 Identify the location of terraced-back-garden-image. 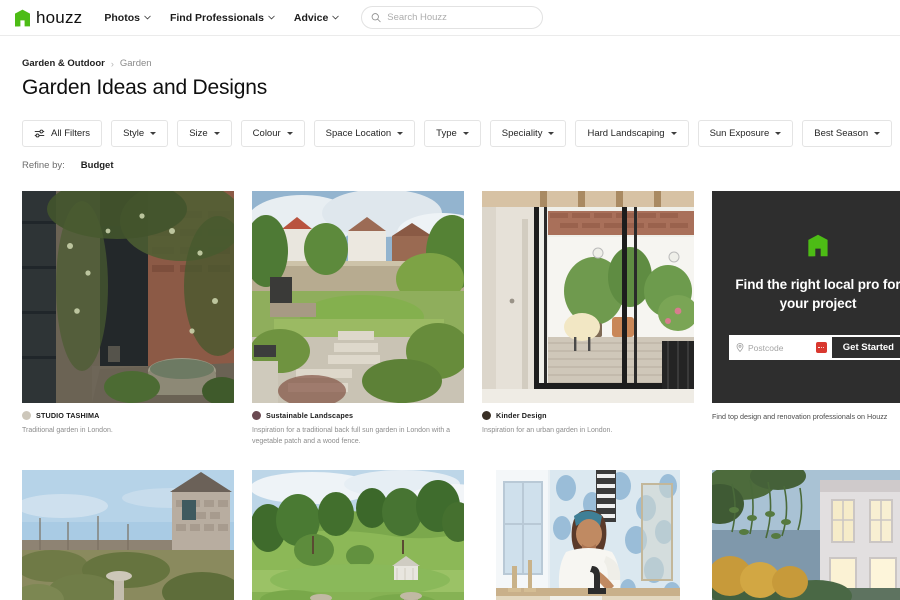
(358, 297).